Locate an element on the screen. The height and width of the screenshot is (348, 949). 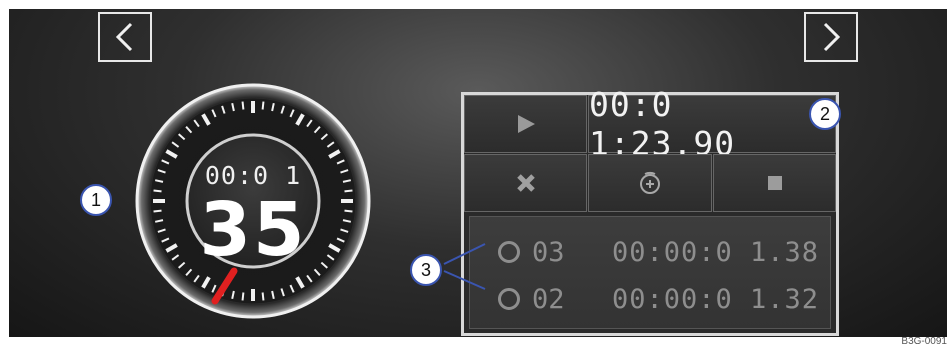
callout-3: 3 is located at coordinates (426, 270).